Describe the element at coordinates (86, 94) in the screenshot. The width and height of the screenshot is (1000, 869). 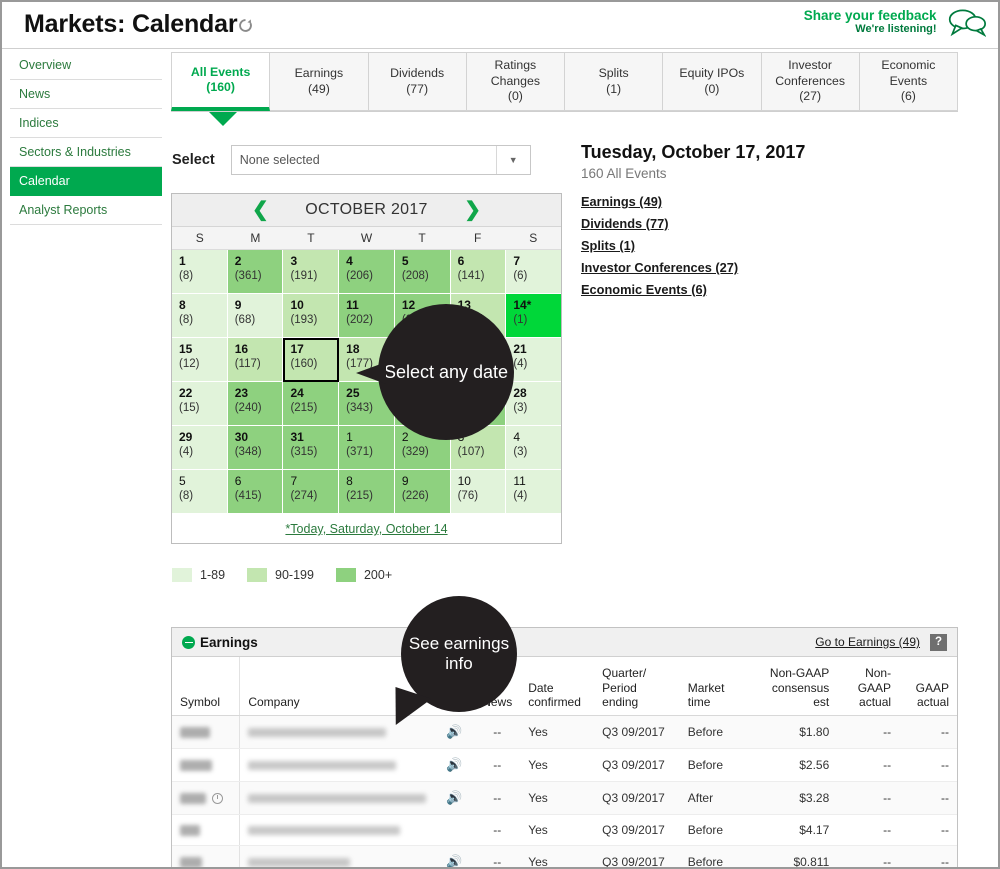
I see `sidebar-item-news: News` at that location.